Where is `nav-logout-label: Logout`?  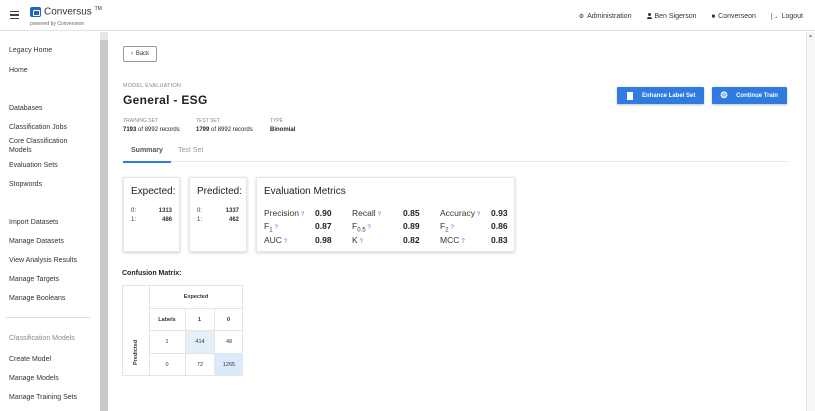 nav-logout-label: Logout is located at coordinates (792, 16).